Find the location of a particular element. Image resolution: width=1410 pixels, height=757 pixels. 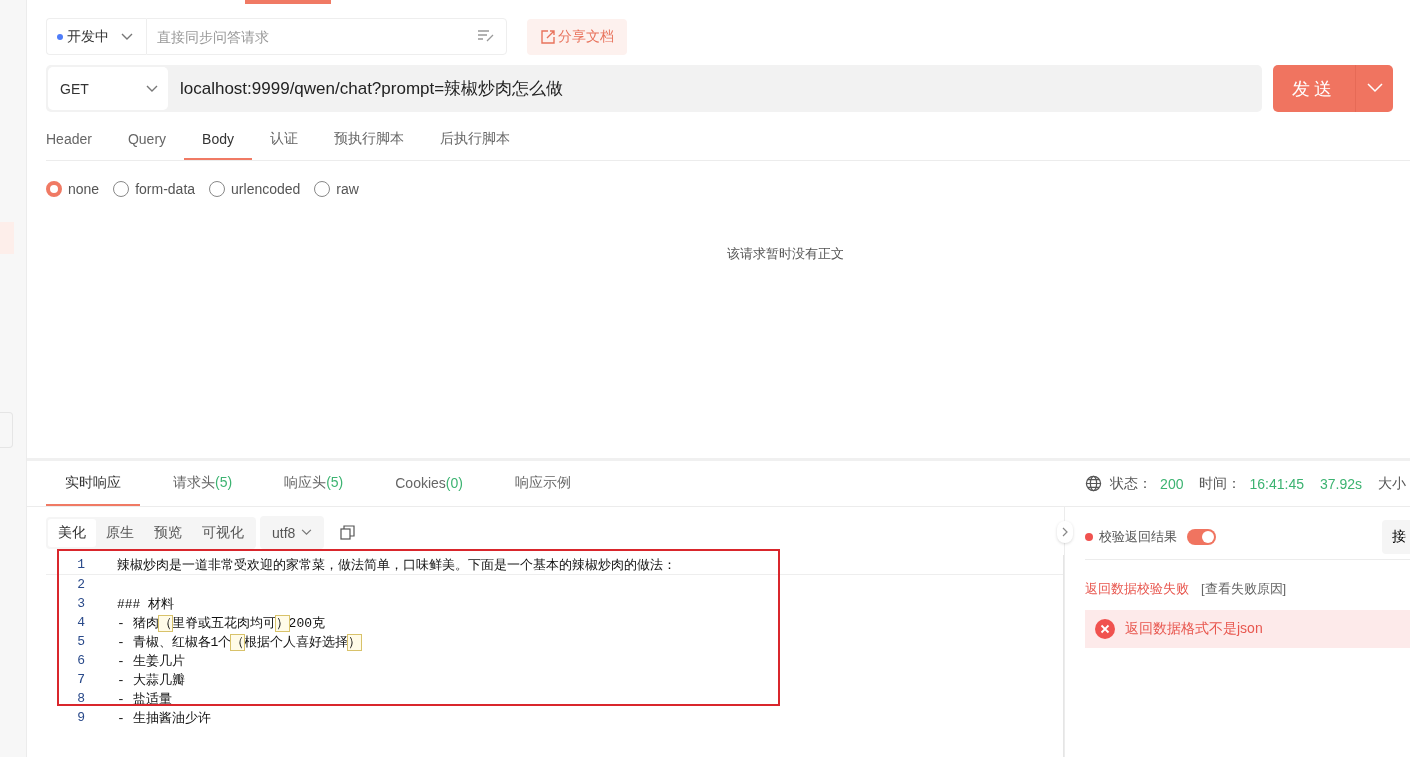

code-line: ### 材料 is located at coordinates (146, 604).